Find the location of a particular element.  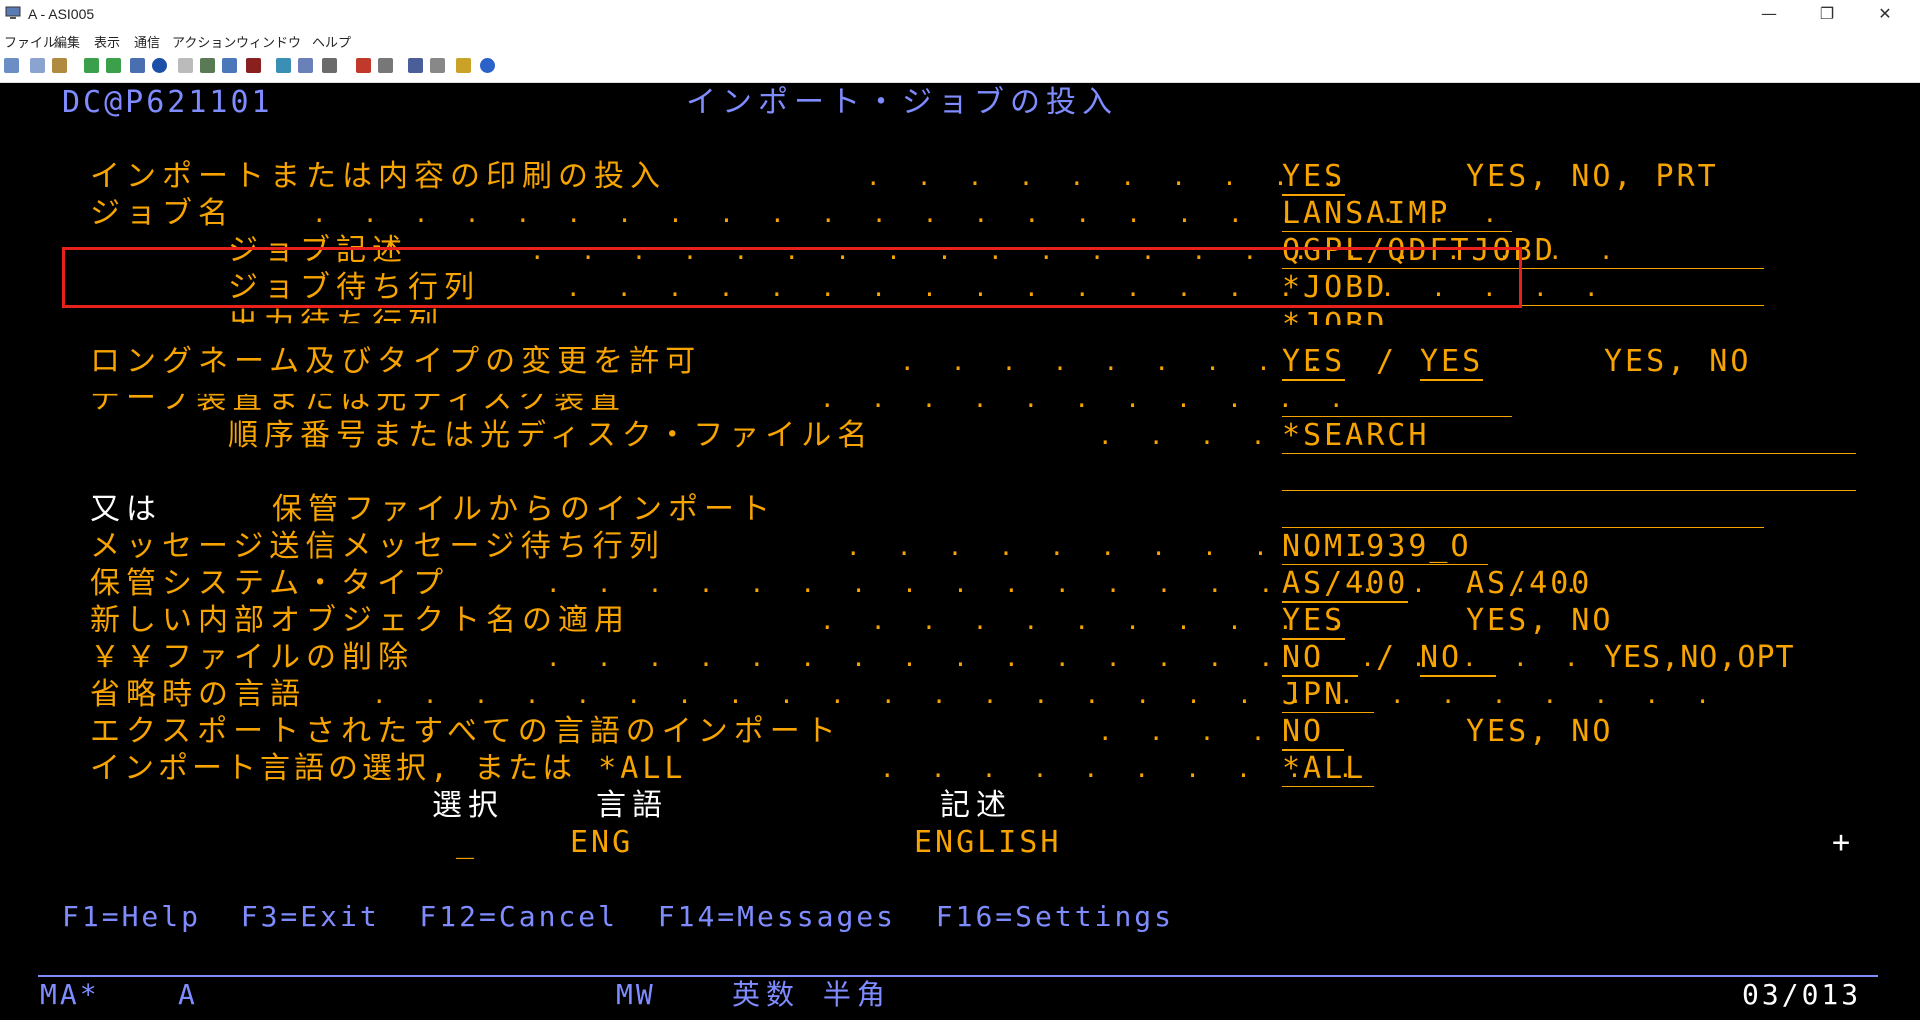

field-allow-longname-change: YES is located at coordinates (1314, 363).